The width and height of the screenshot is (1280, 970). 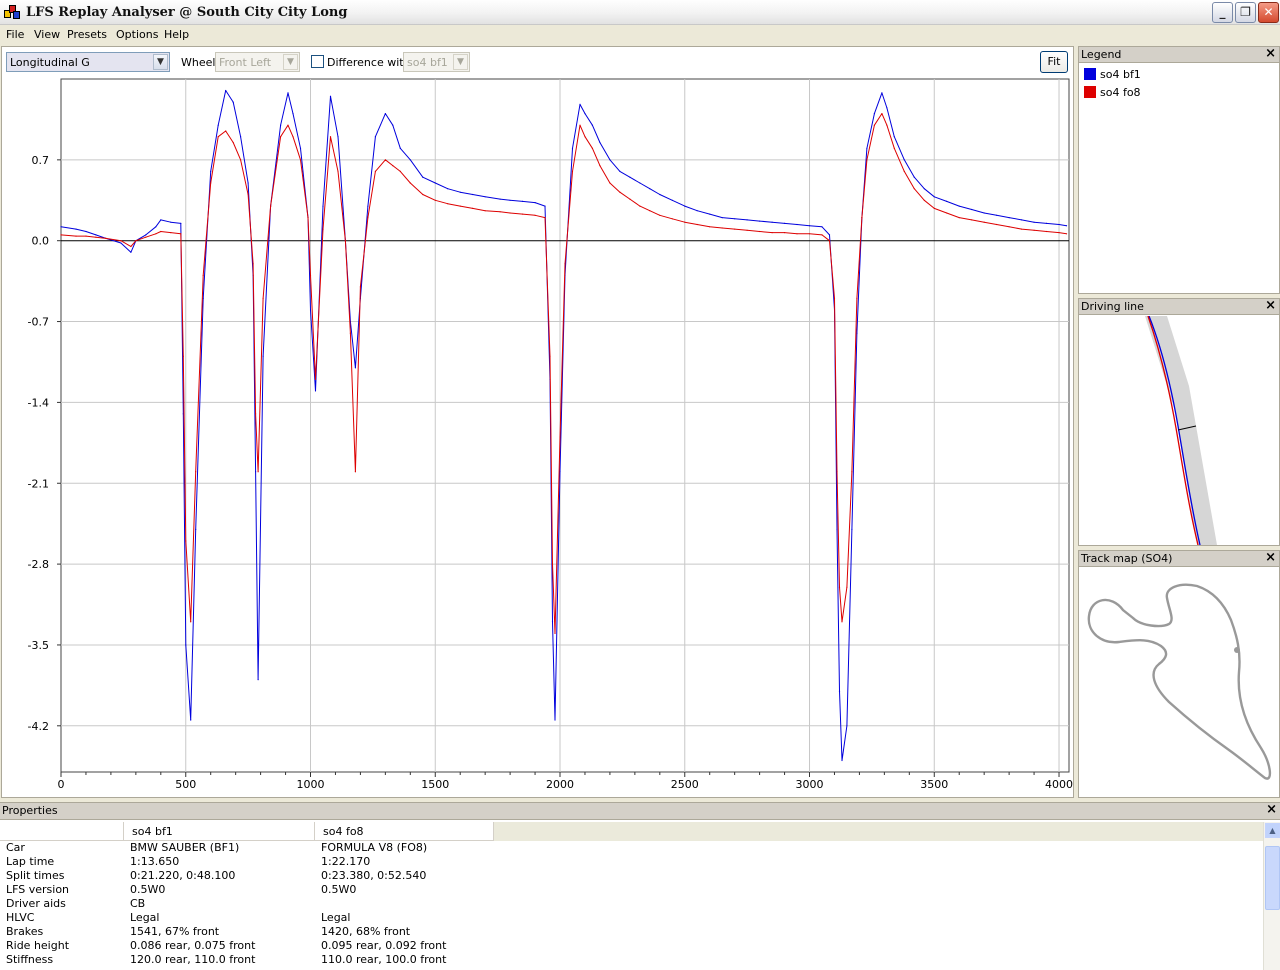 I want to click on menu-presets: Presets, so click(x=87, y=34).